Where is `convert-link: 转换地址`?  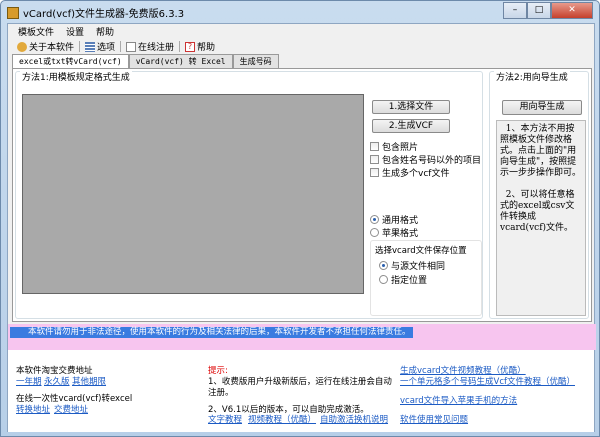 convert-link: 转换地址 is located at coordinates (33, 409).